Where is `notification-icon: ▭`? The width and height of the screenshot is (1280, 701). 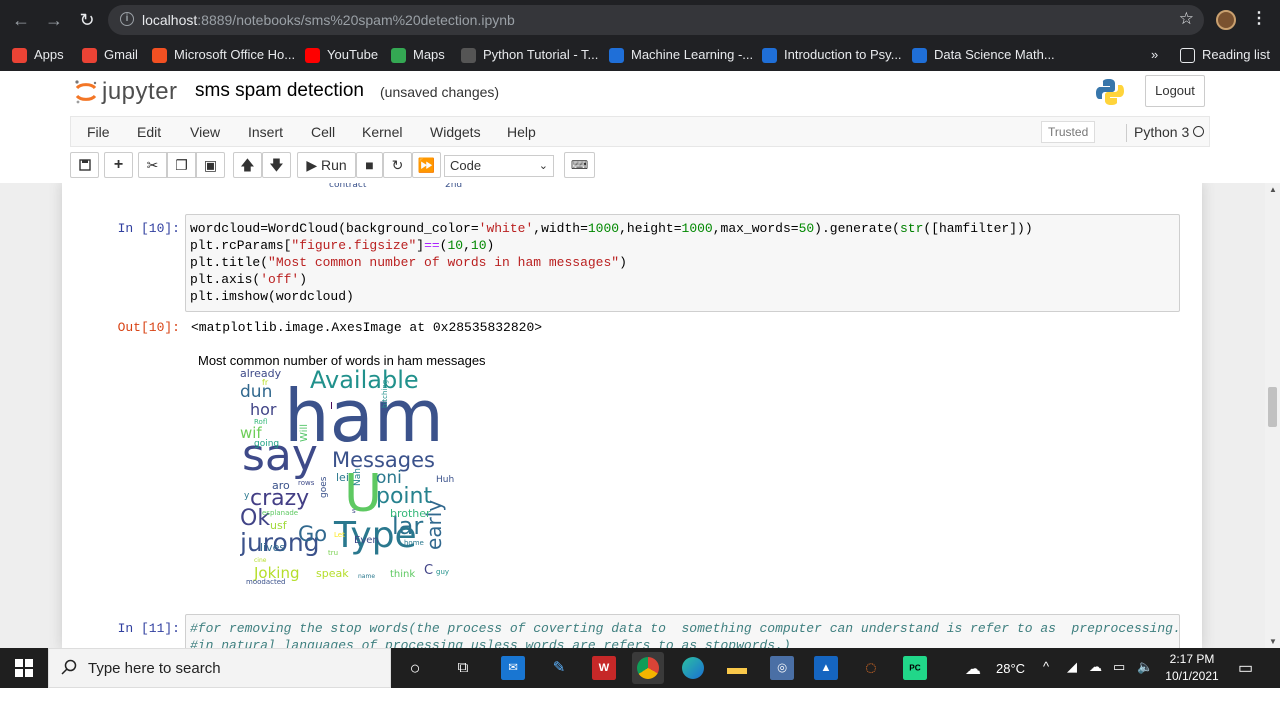
notification-icon: ▭ is located at coordinates (1245, 678).